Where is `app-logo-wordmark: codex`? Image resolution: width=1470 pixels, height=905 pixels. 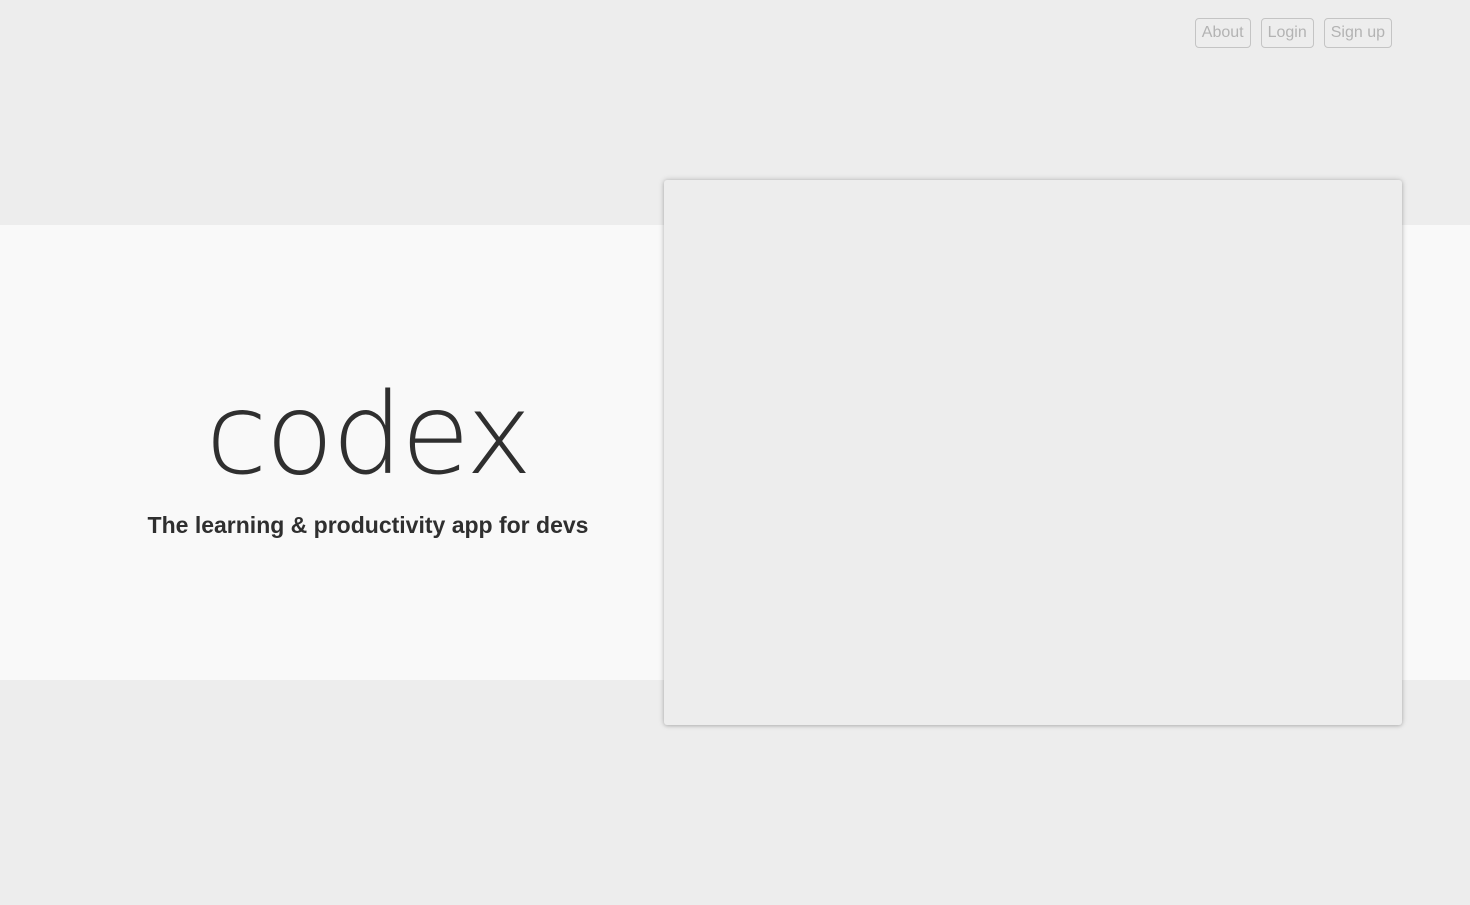
app-logo-wordmark: codex is located at coordinates (368, 435).